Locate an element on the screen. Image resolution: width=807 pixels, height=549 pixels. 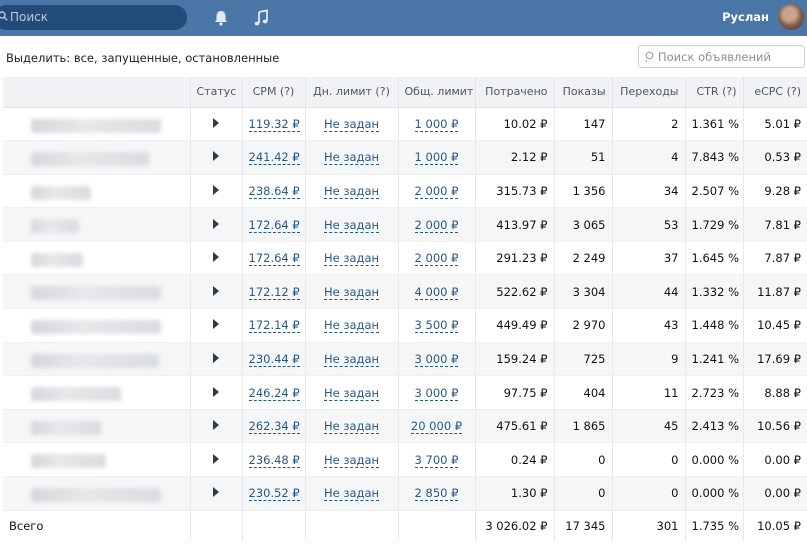
total-limit-cell: 2 000 ₽ is located at coordinates (436, 224).